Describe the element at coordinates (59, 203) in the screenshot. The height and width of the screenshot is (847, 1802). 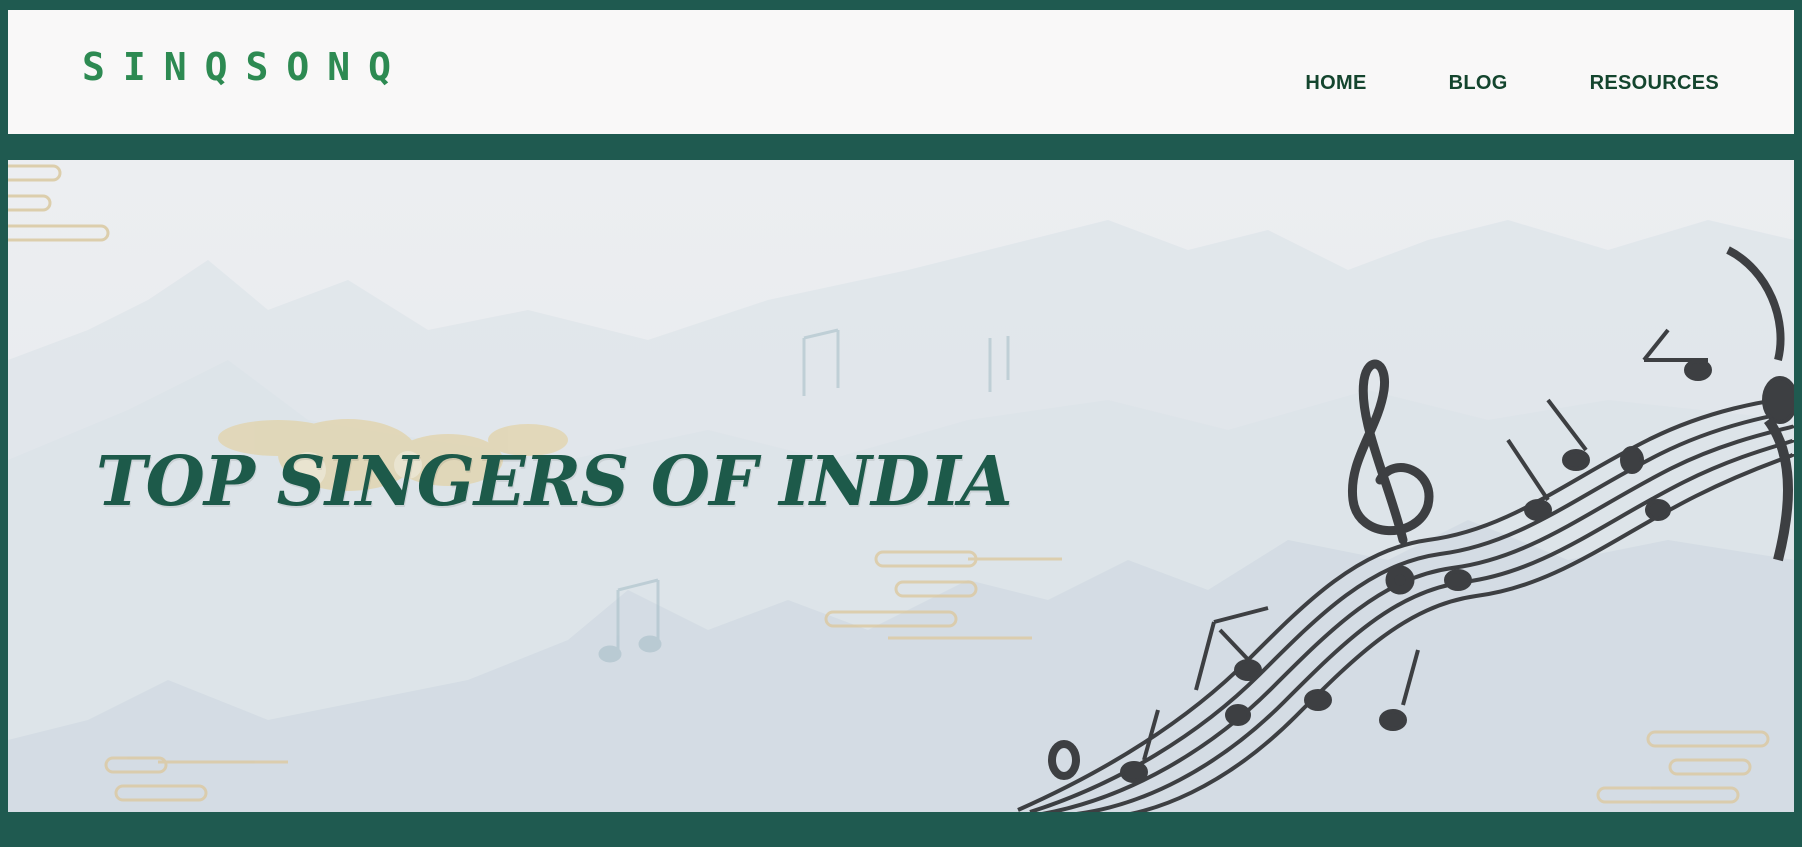
I see `cloud-line-ornament-top-left` at that location.